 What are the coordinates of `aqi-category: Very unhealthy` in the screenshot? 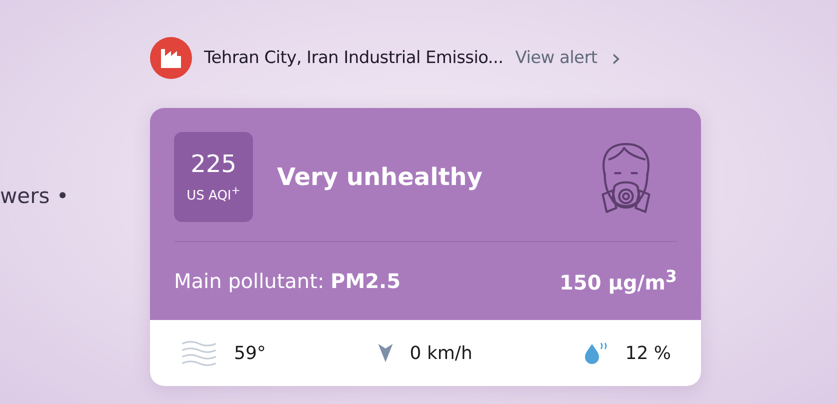 It's located at (380, 177).